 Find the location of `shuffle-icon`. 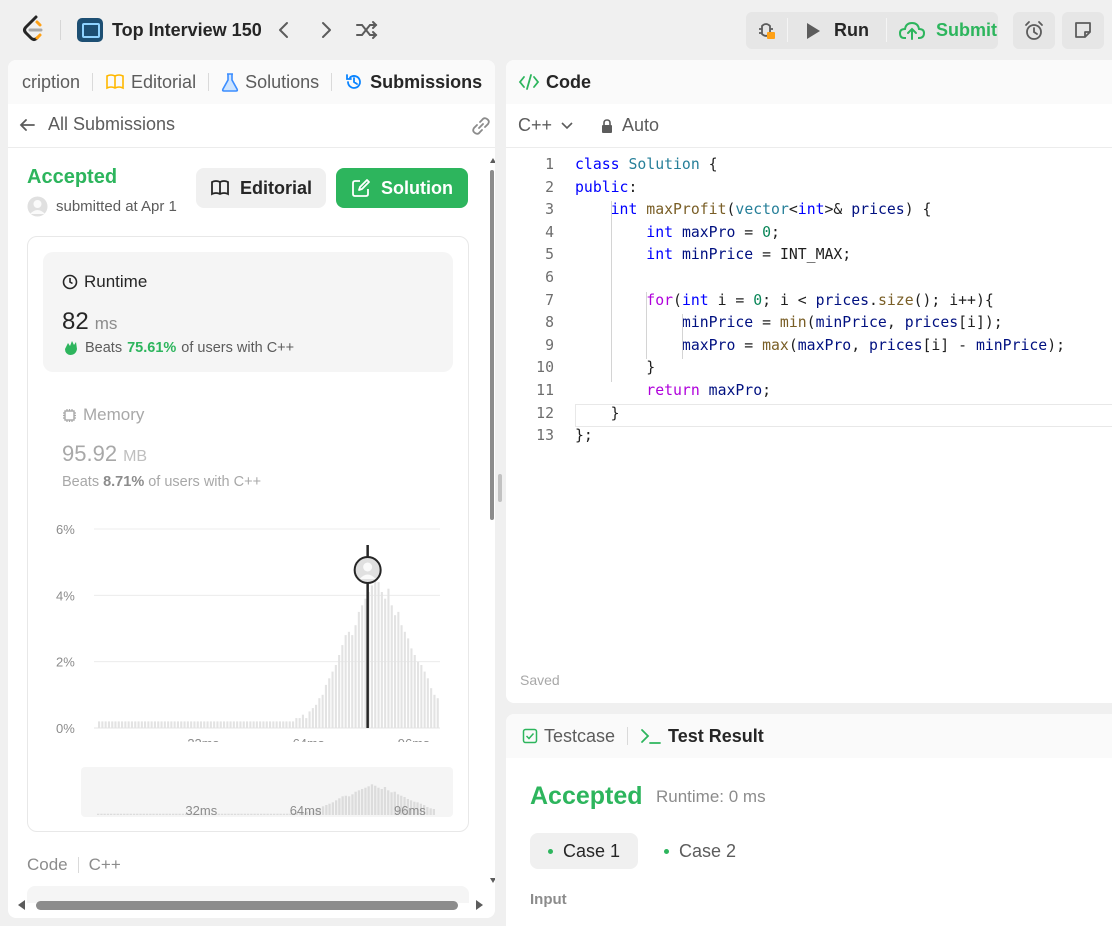

shuffle-icon is located at coordinates (367, 30).